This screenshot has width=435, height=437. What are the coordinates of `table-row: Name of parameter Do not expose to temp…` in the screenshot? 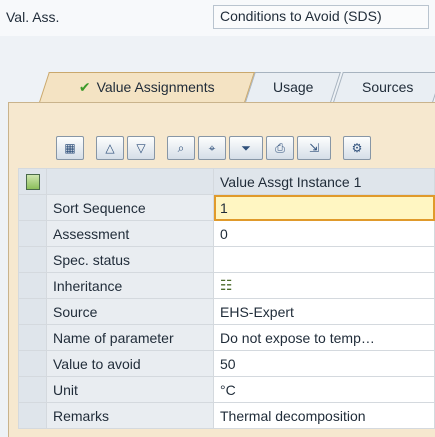 It's located at (226, 337).